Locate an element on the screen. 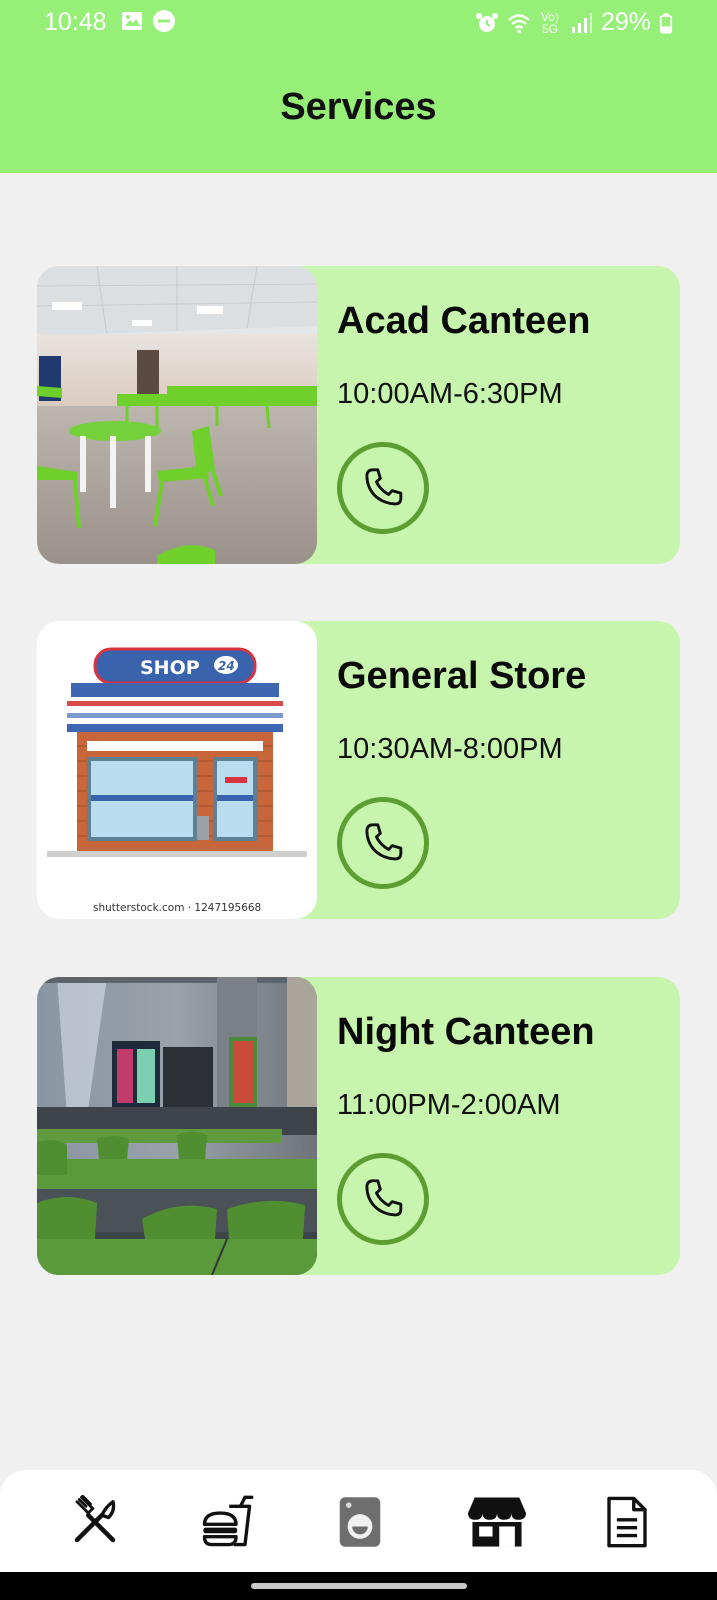  service-hours: 10:00AM-6:30PM is located at coordinates (450, 394).